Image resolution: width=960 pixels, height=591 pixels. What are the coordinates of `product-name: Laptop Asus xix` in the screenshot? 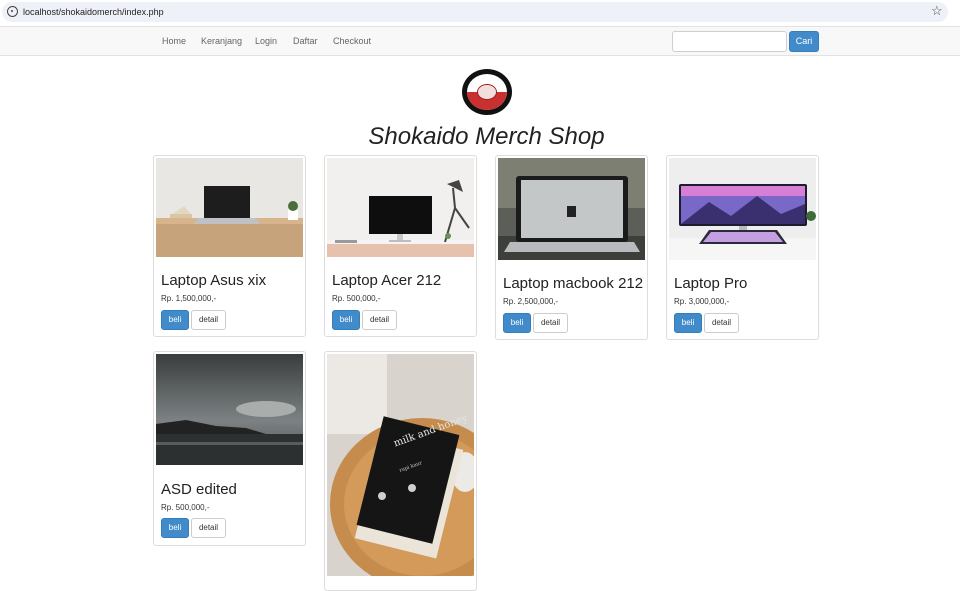 It's located at (214, 280).